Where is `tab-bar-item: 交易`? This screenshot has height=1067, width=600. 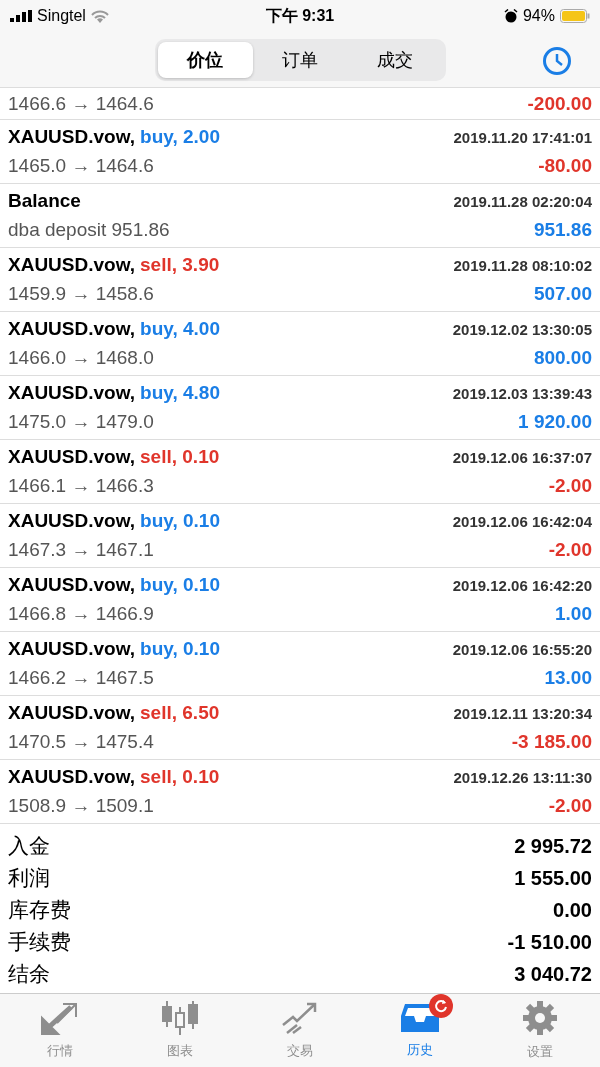
tab-bar-item: 交易 is located at coordinates (300, 1030).